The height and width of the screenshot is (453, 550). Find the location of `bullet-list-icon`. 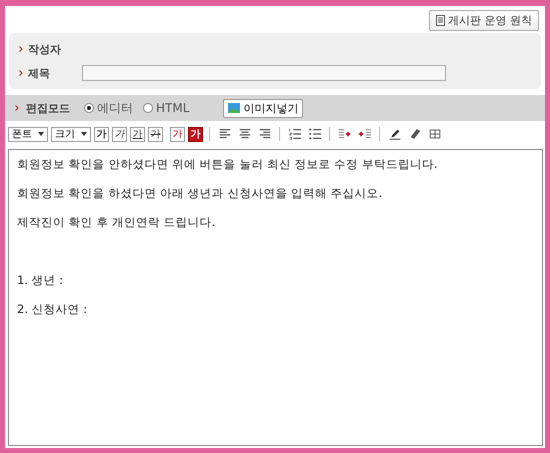

bullet-list-icon is located at coordinates (315, 134).